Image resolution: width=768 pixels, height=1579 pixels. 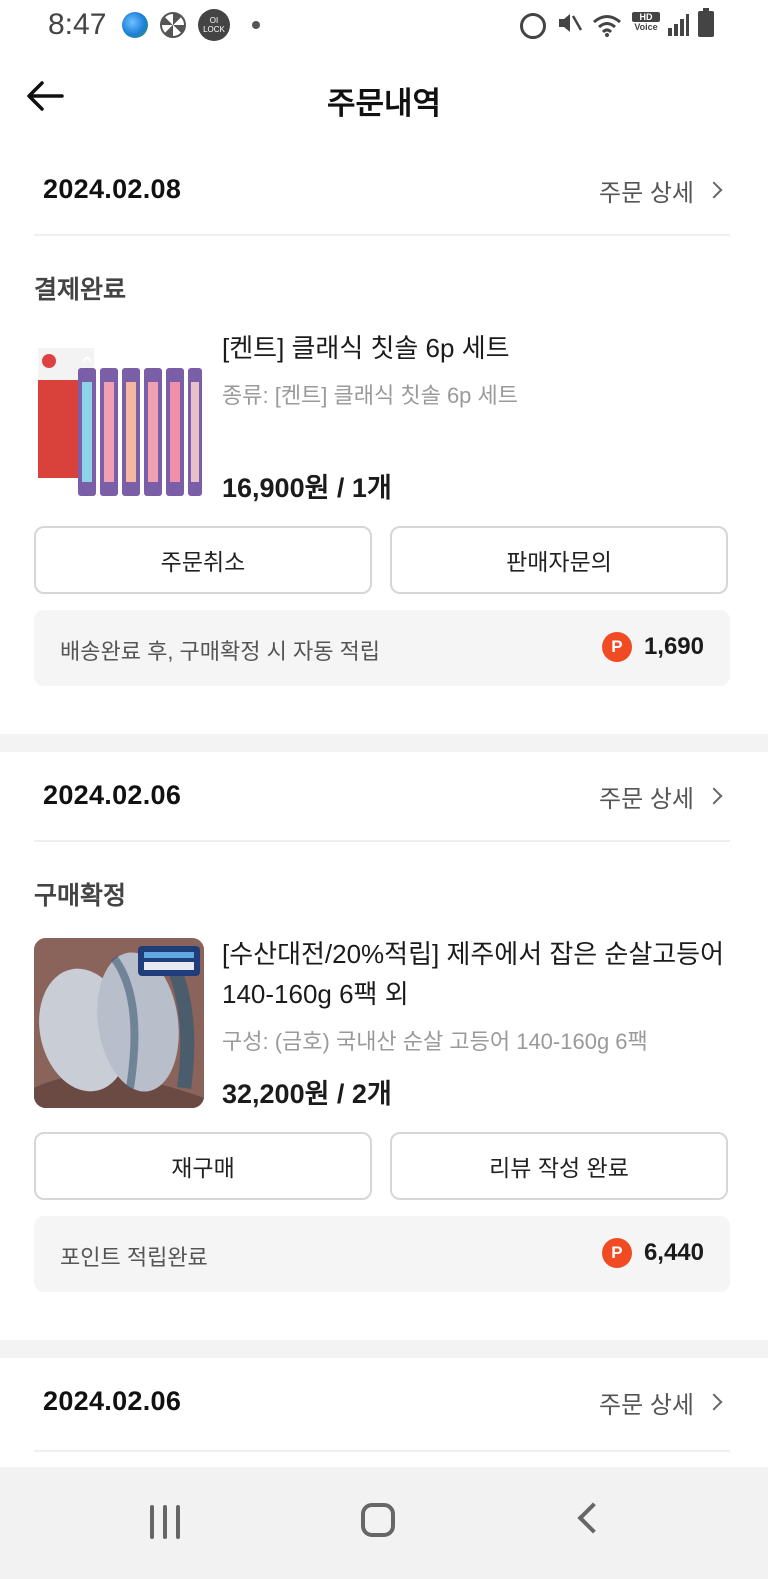 I want to click on order-header: 2024.02.08 주문 상세, so click(x=384, y=191).